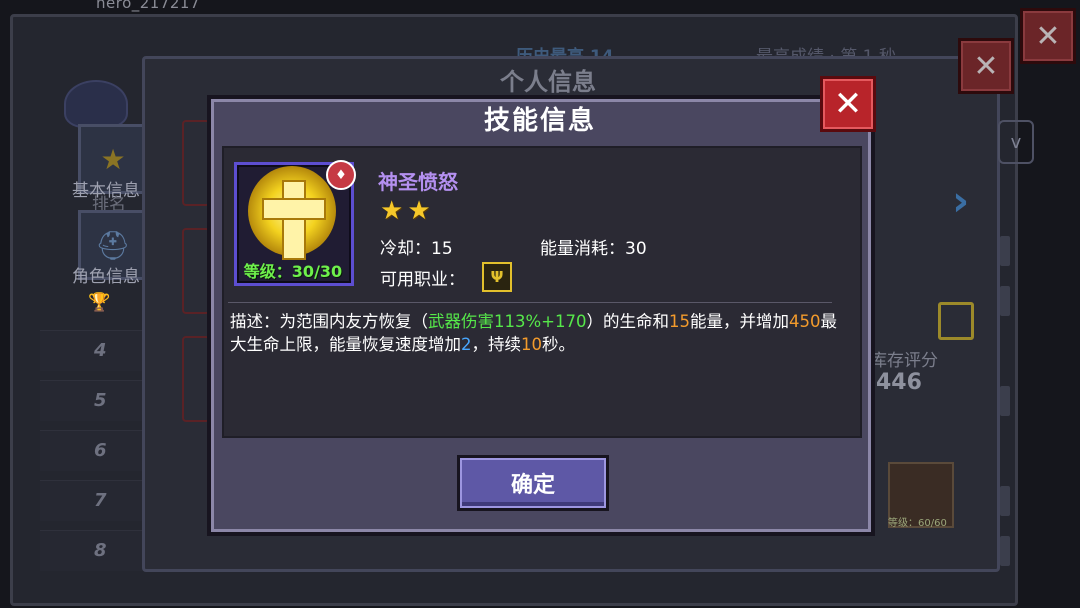 Image resolution: width=1080 pixels, height=608 pixels. What do you see at coordinates (496, 344) in the screenshot?
I see `desc-text: ，持续` at bounding box center [496, 344].